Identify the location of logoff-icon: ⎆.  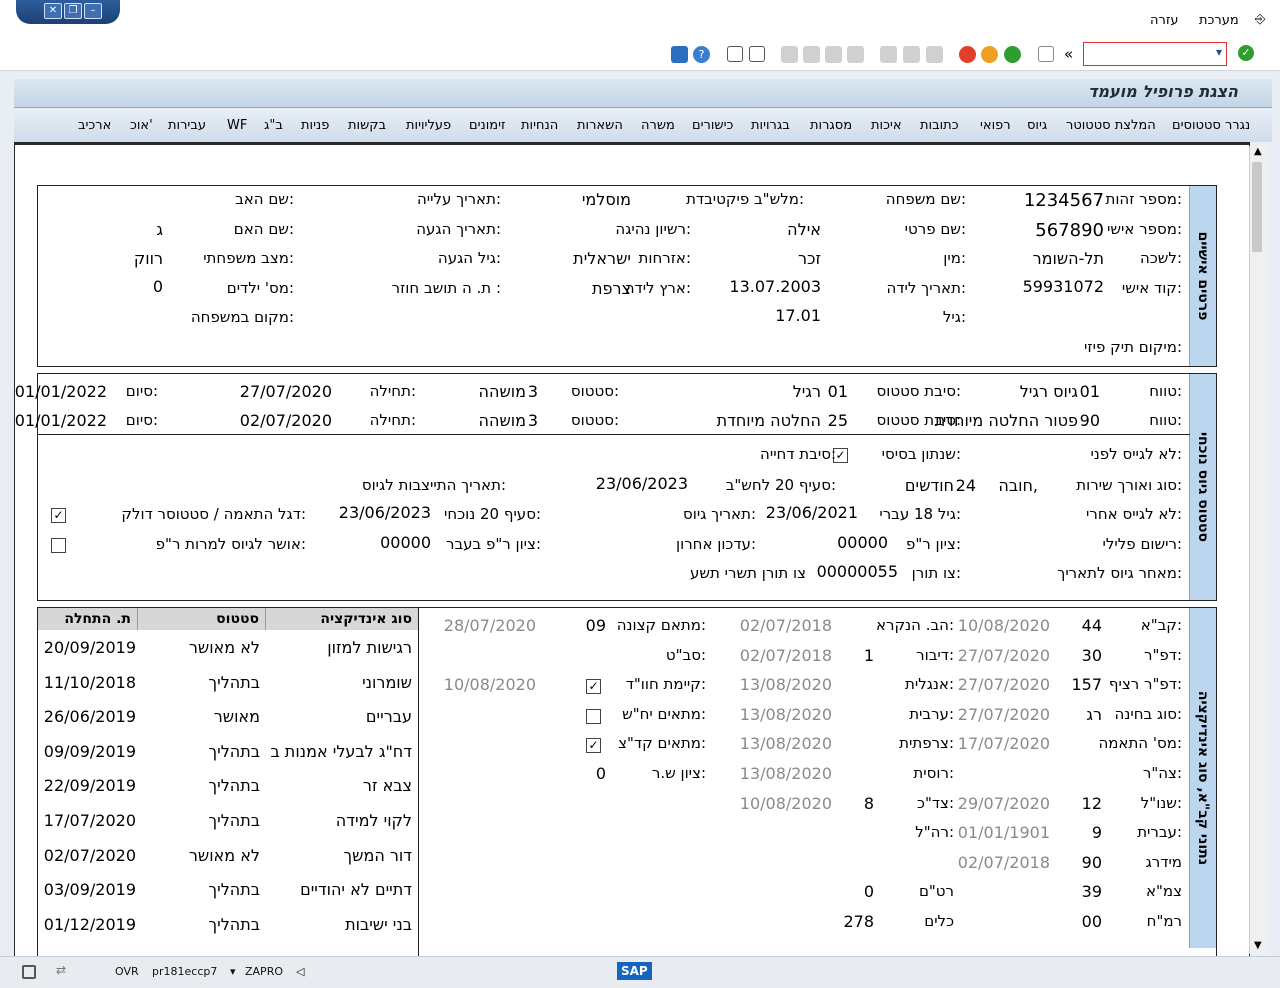
(1260, 19).